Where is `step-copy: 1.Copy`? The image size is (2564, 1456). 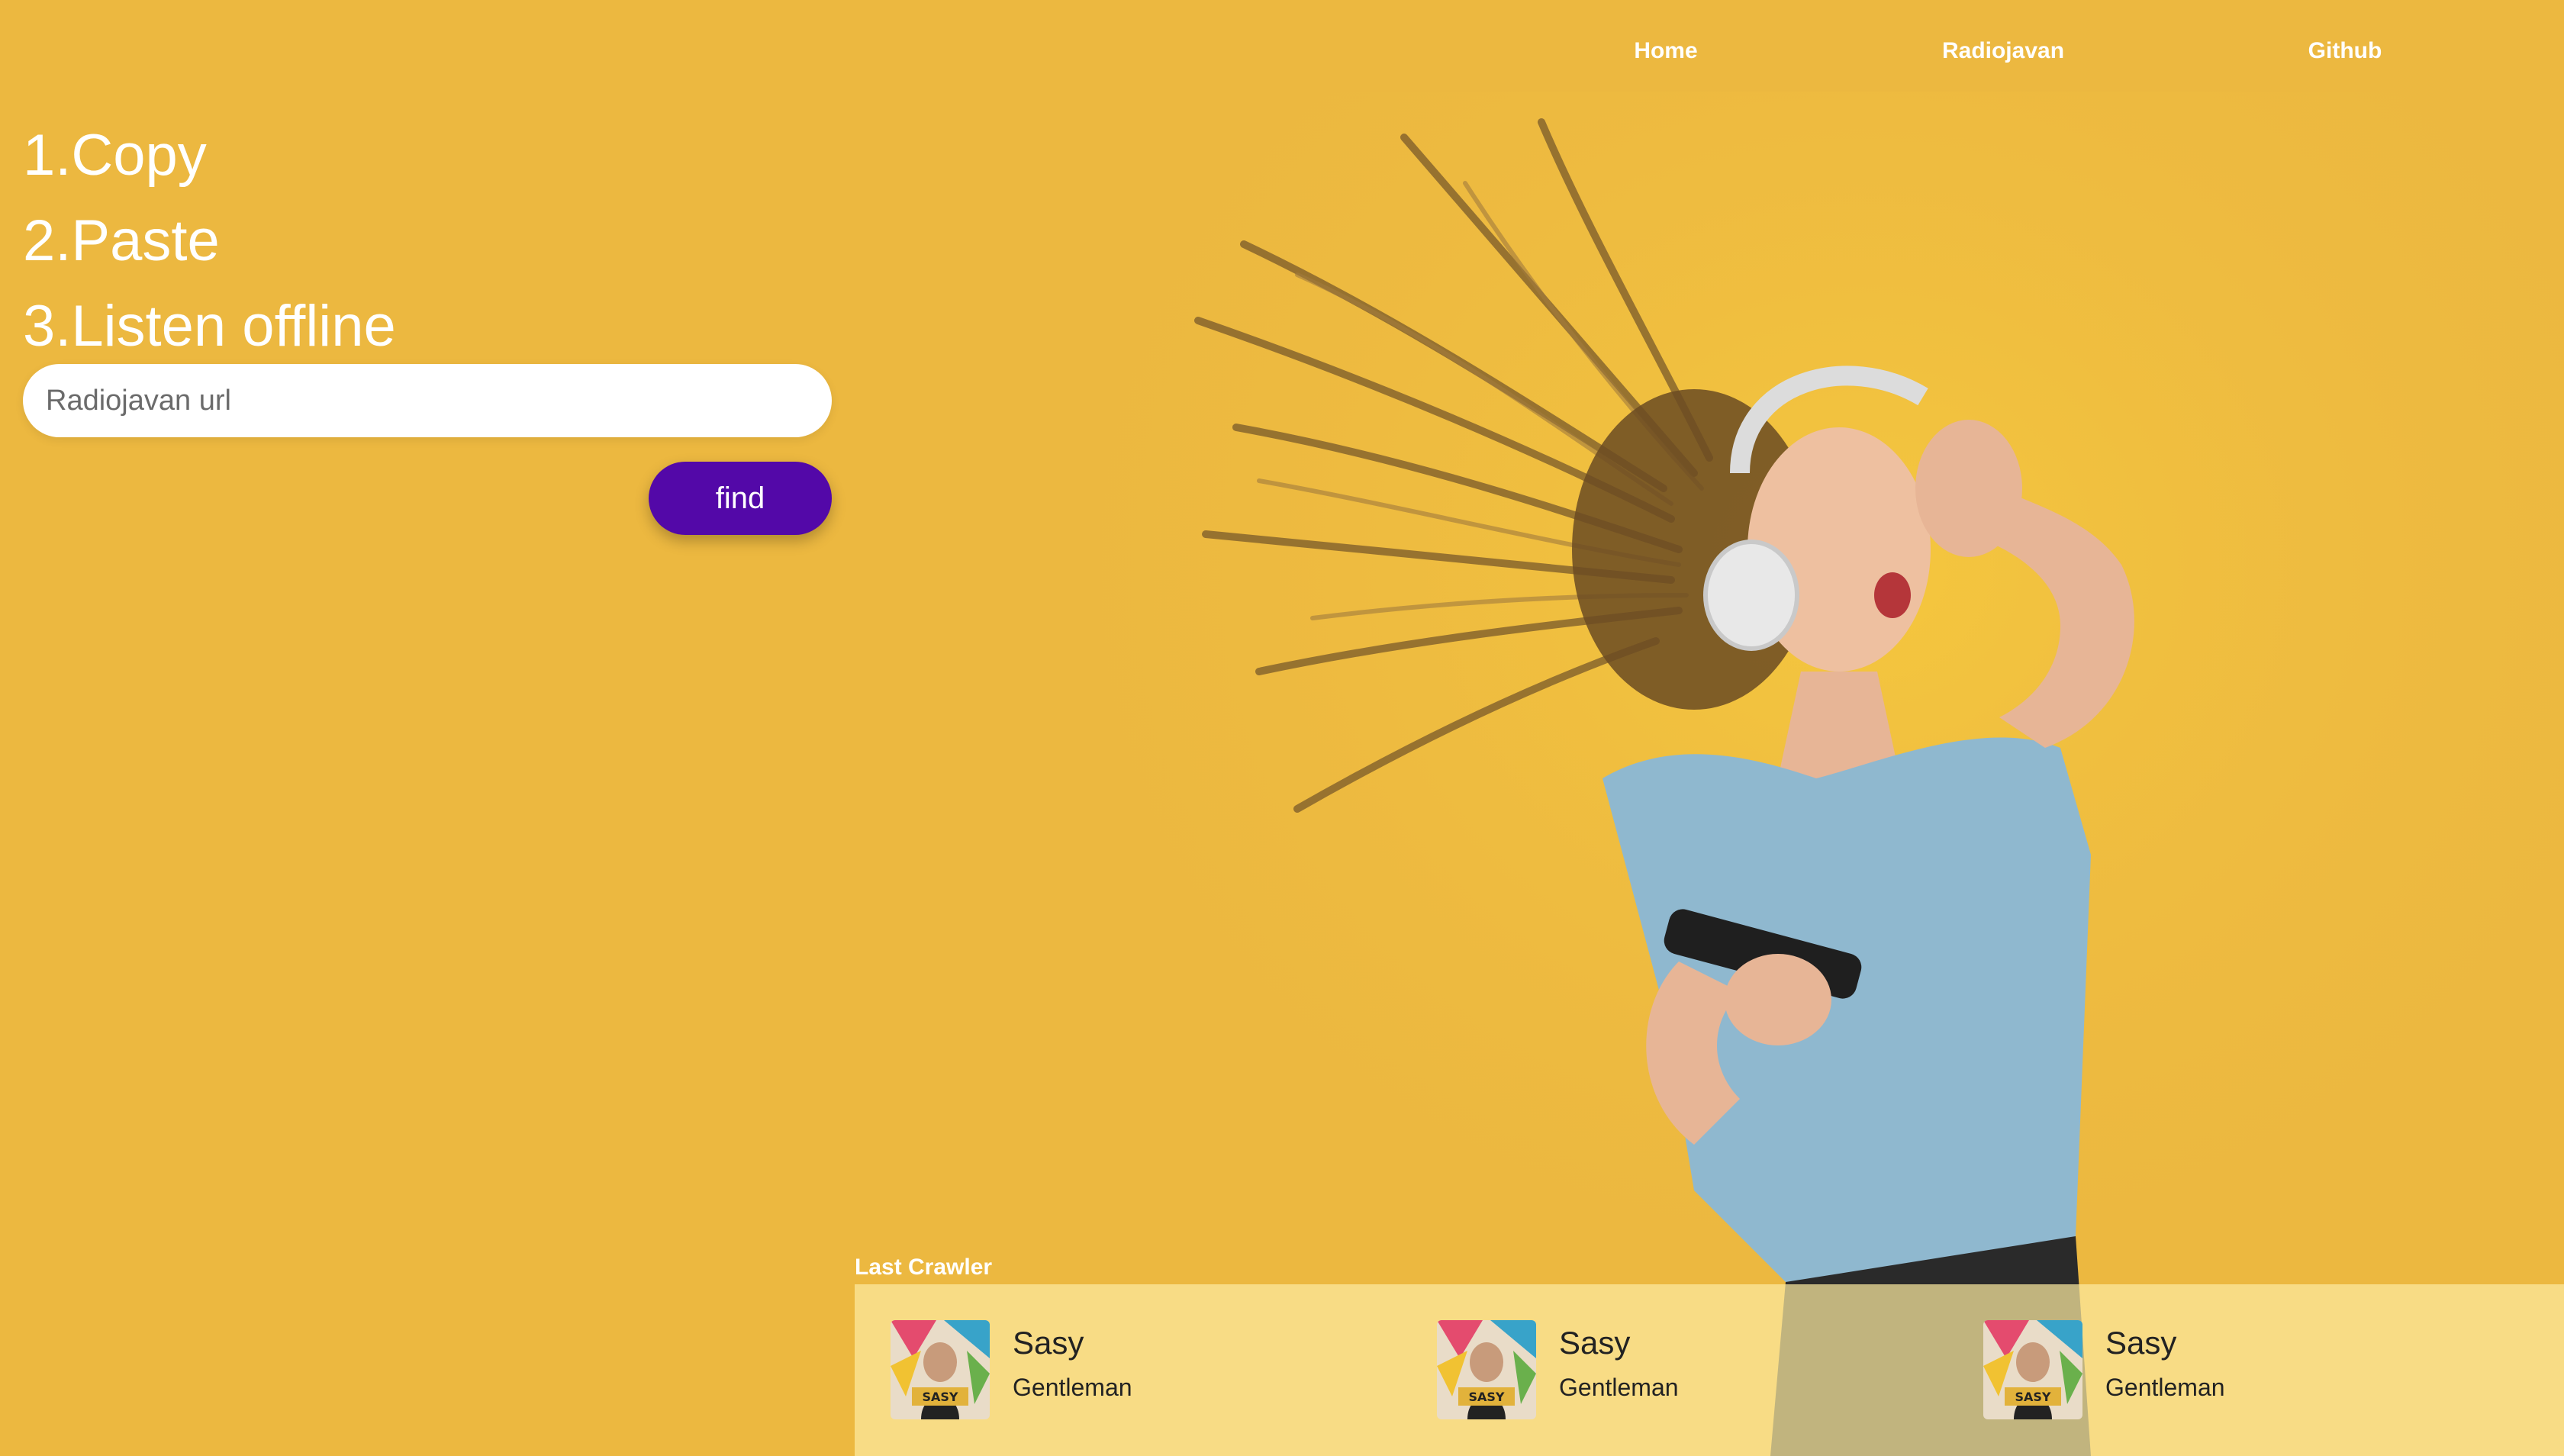 step-copy: 1.Copy is located at coordinates (115, 155).